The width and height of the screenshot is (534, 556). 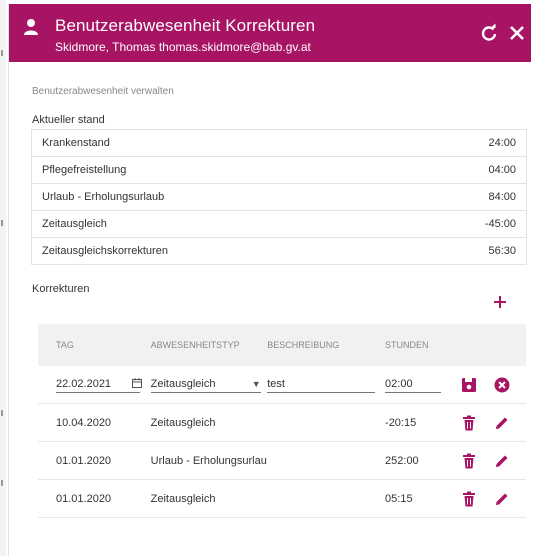 What do you see at coordinates (94, 422) in the screenshot?
I see `tag-cell: 10.04.2020` at bounding box center [94, 422].